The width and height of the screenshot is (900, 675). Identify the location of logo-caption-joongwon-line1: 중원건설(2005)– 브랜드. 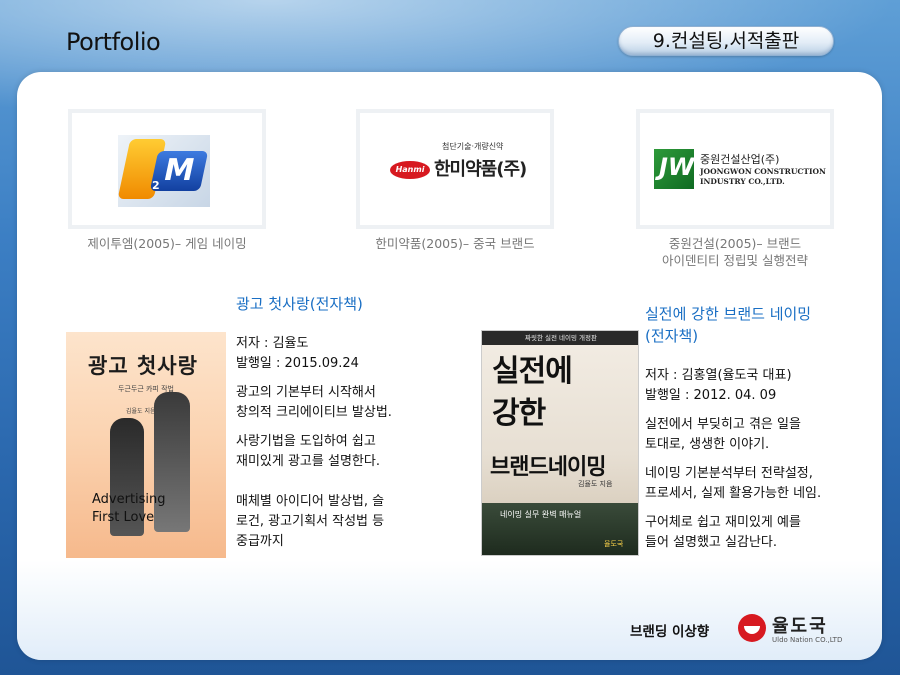
(735, 243).